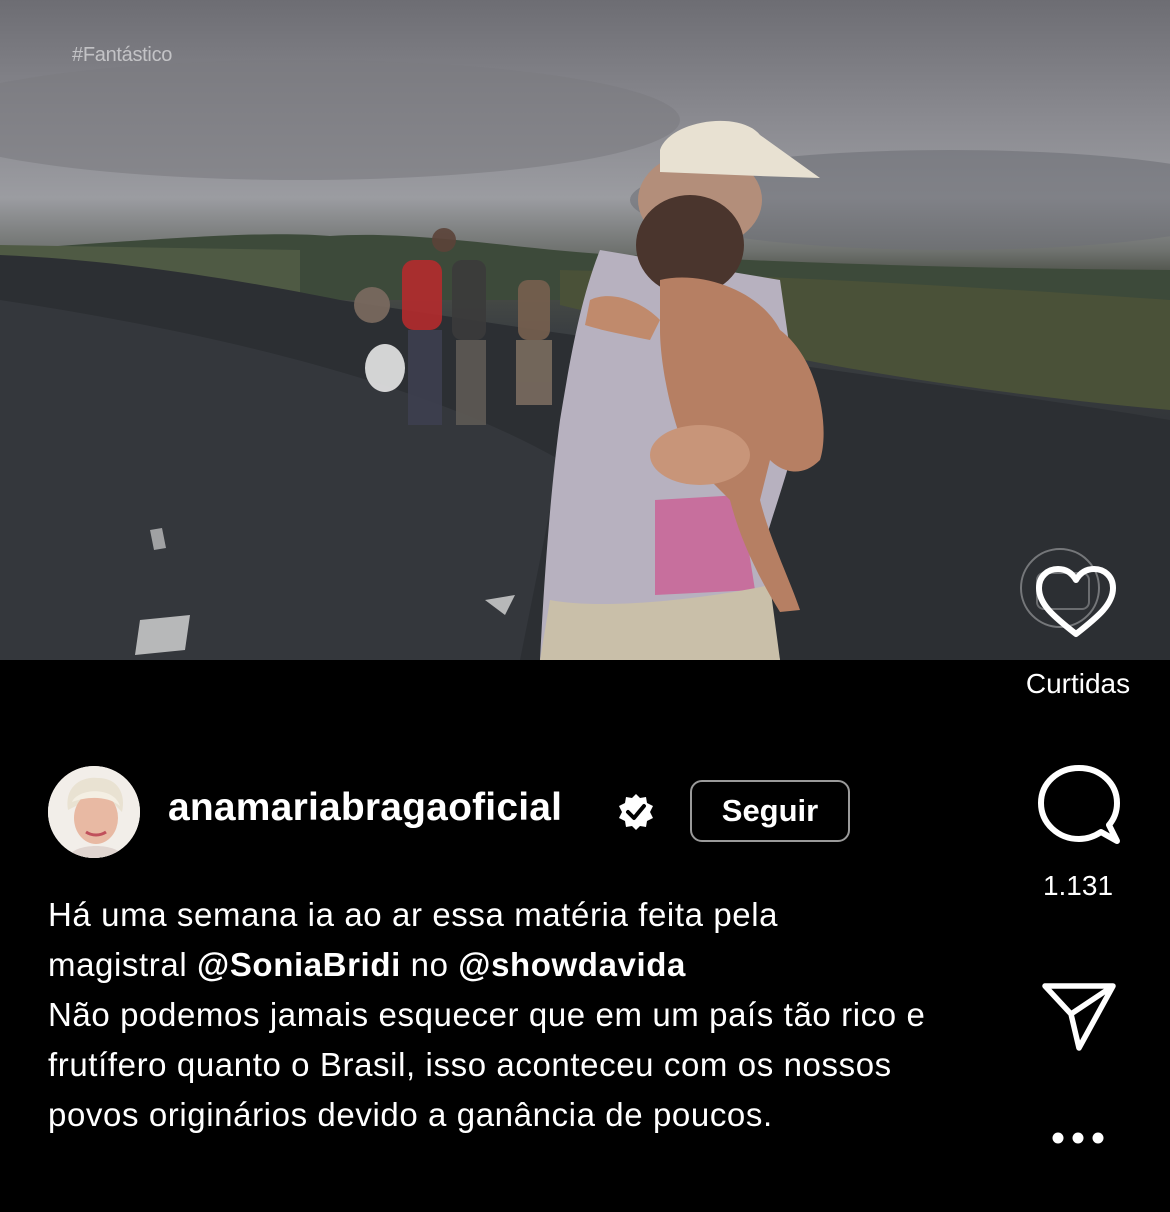 Image resolution: width=1170 pixels, height=1212 pixels. What do you see at coordinates (1078, 684) in the screenshot?
I see `likes-label: Curtidas` at bounding box center [1078, 684].